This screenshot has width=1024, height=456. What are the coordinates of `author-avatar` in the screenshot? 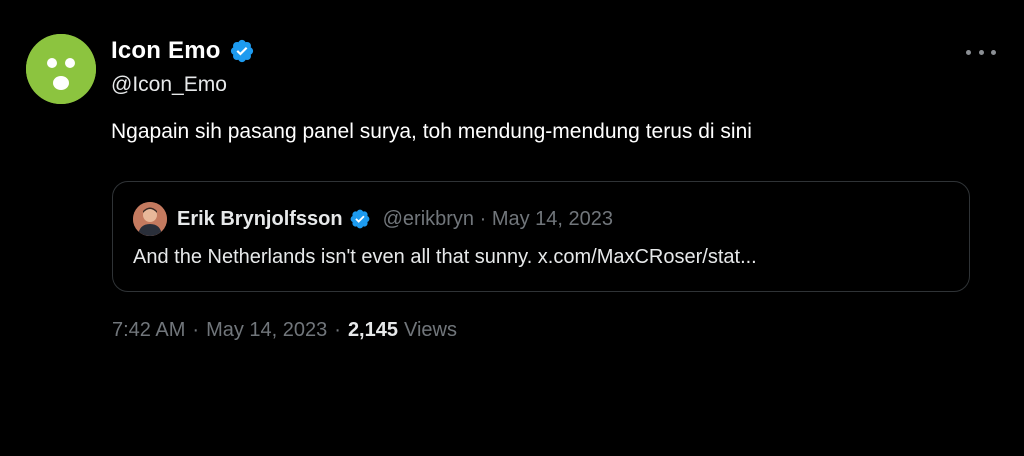 It's located at (61, 69).